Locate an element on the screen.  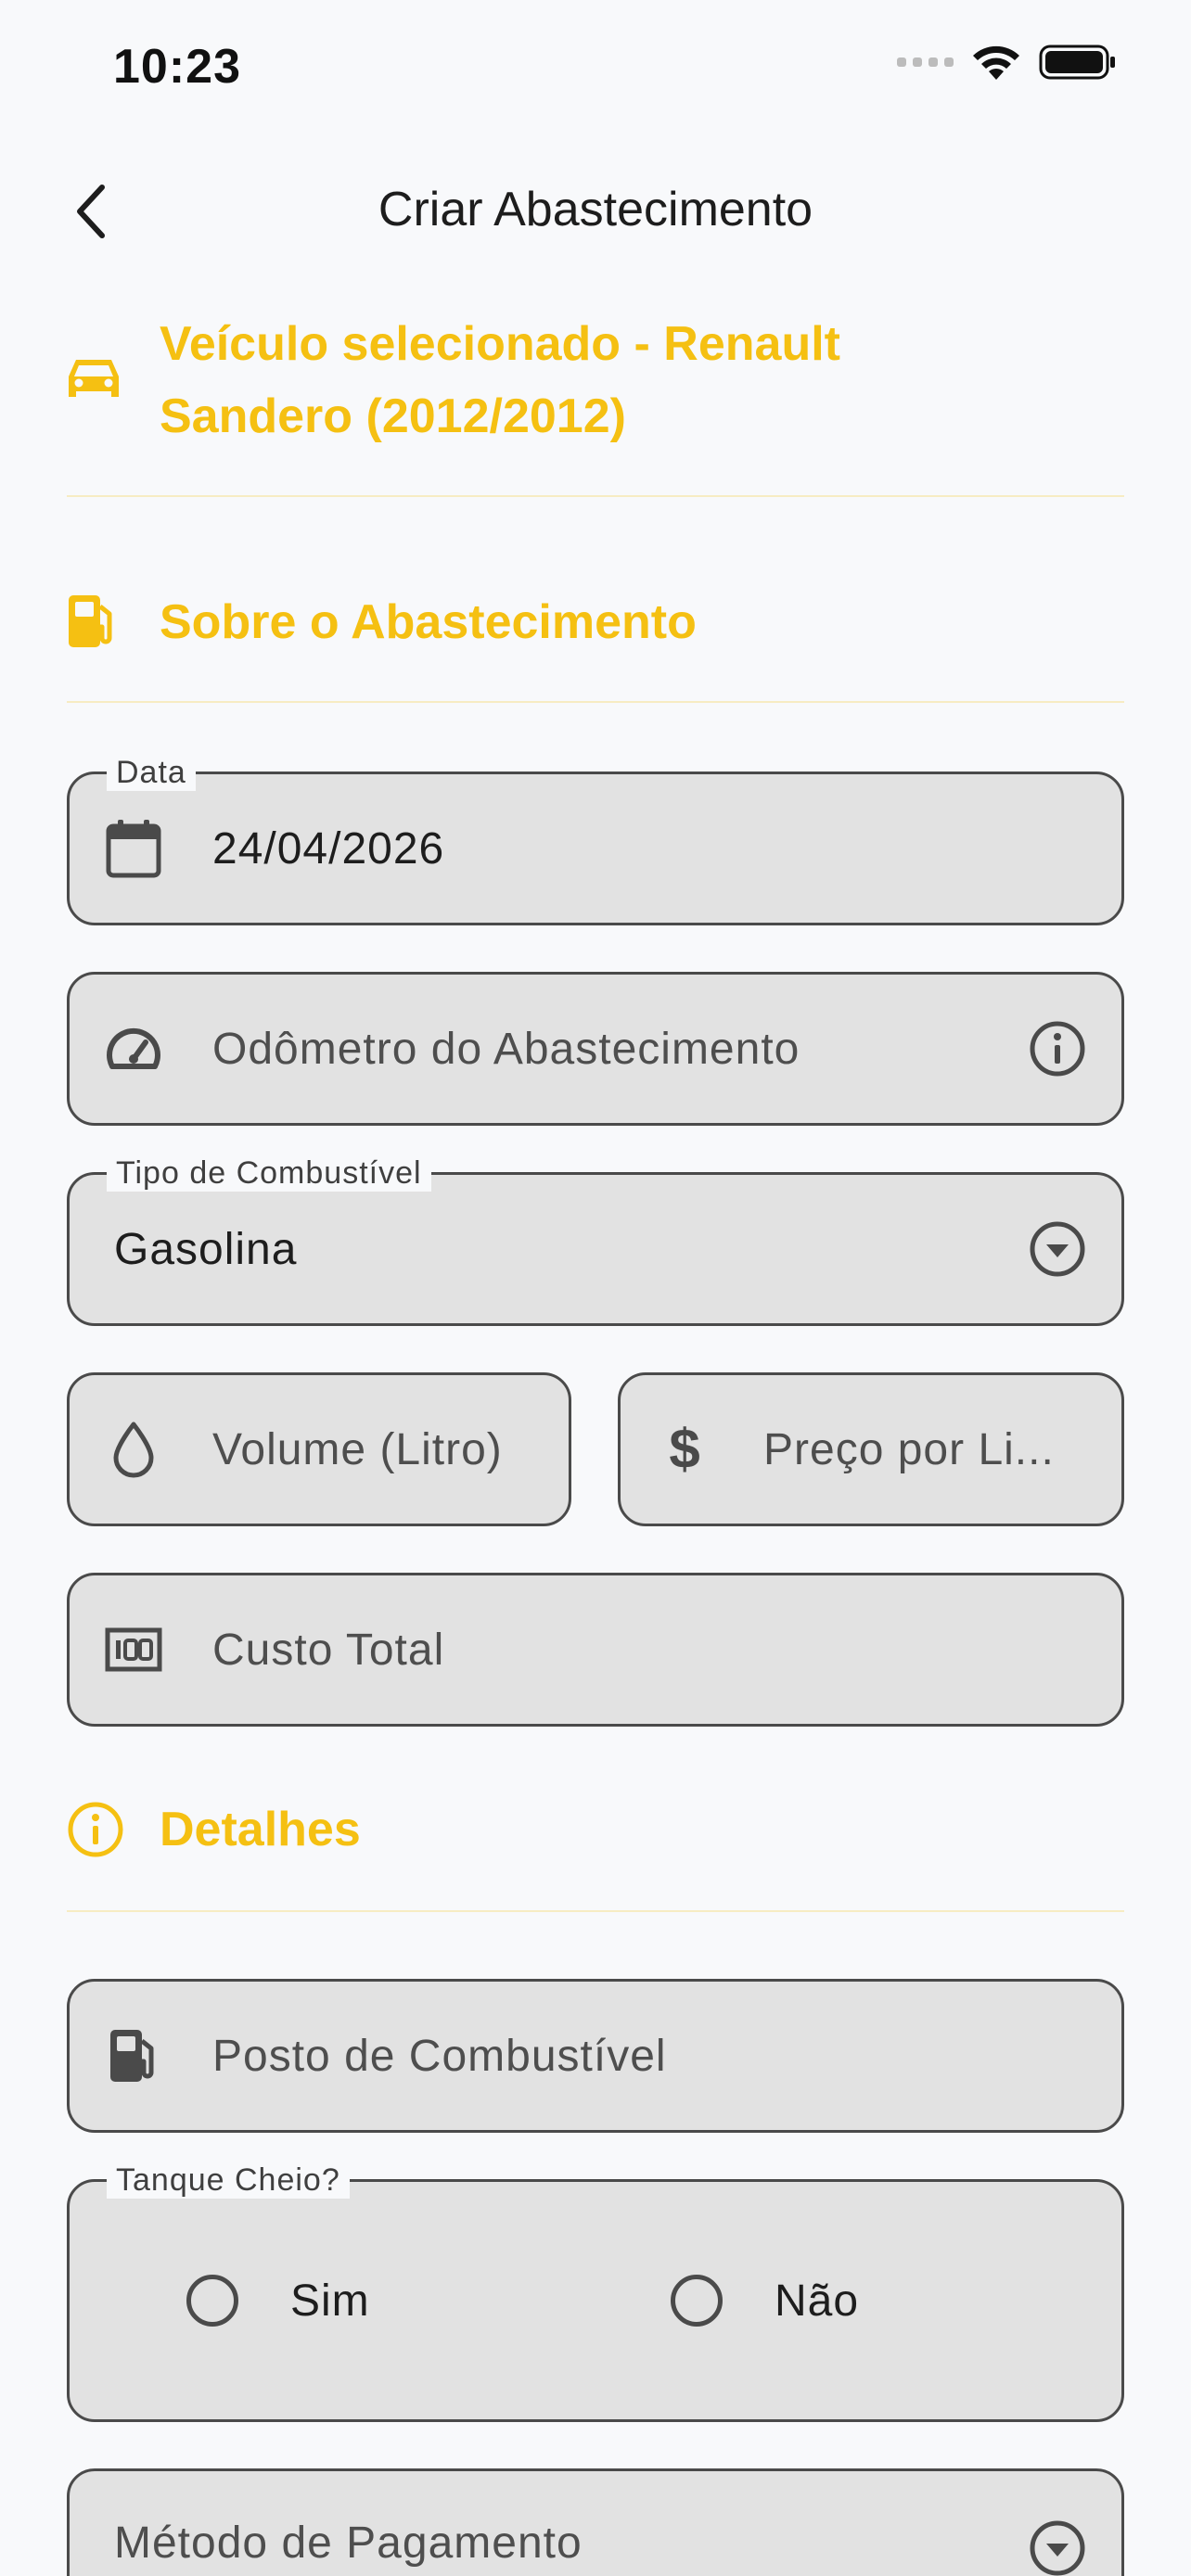
gas-station-field: Posto de Combustível is located at coordinates (595, 2056).